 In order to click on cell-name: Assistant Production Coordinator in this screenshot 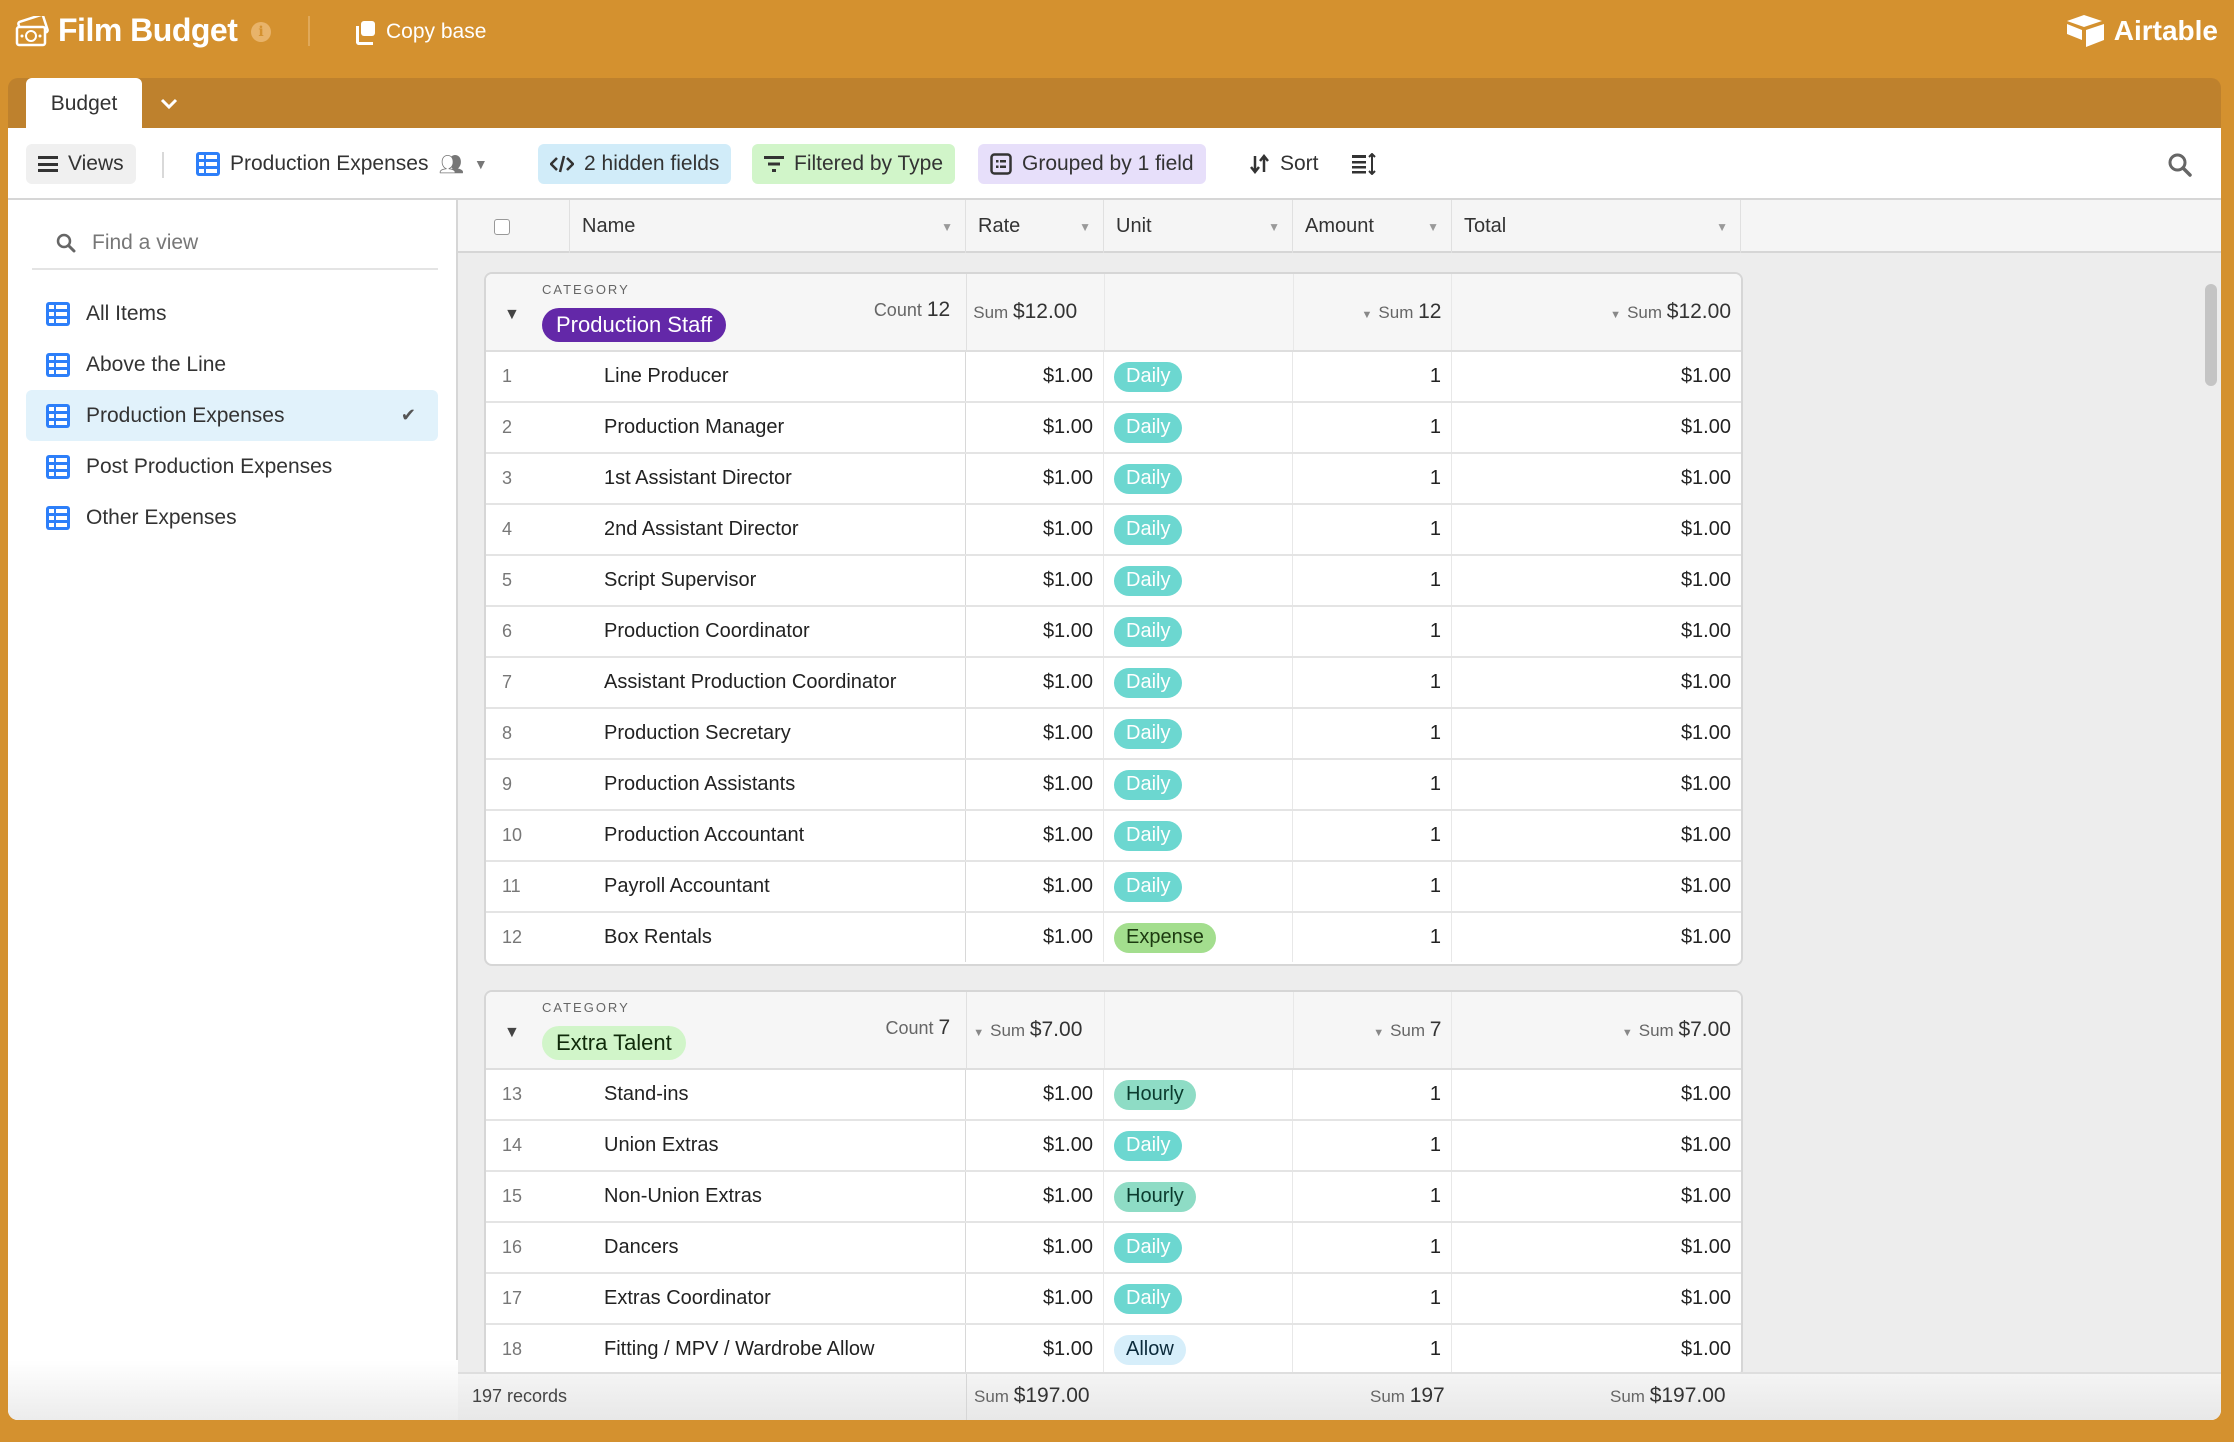, I will do `click(780, 682)`.